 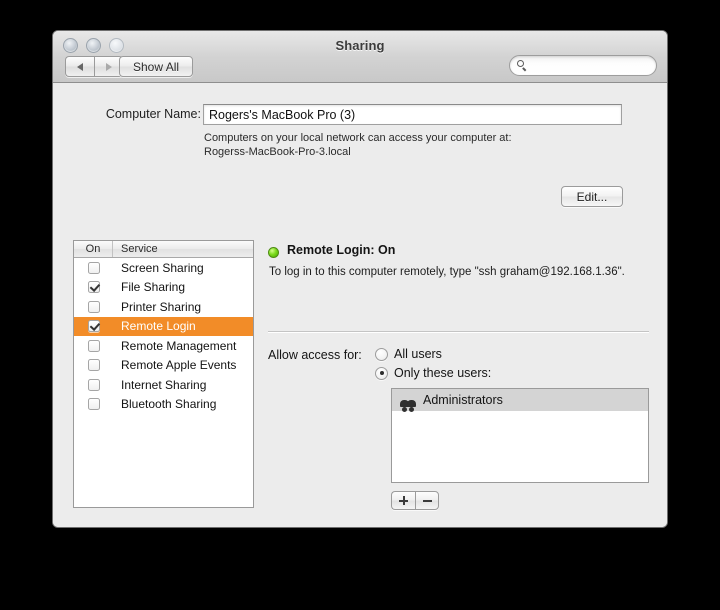 I want to click on service-row: Remote Management, so click(x=163, y=346).